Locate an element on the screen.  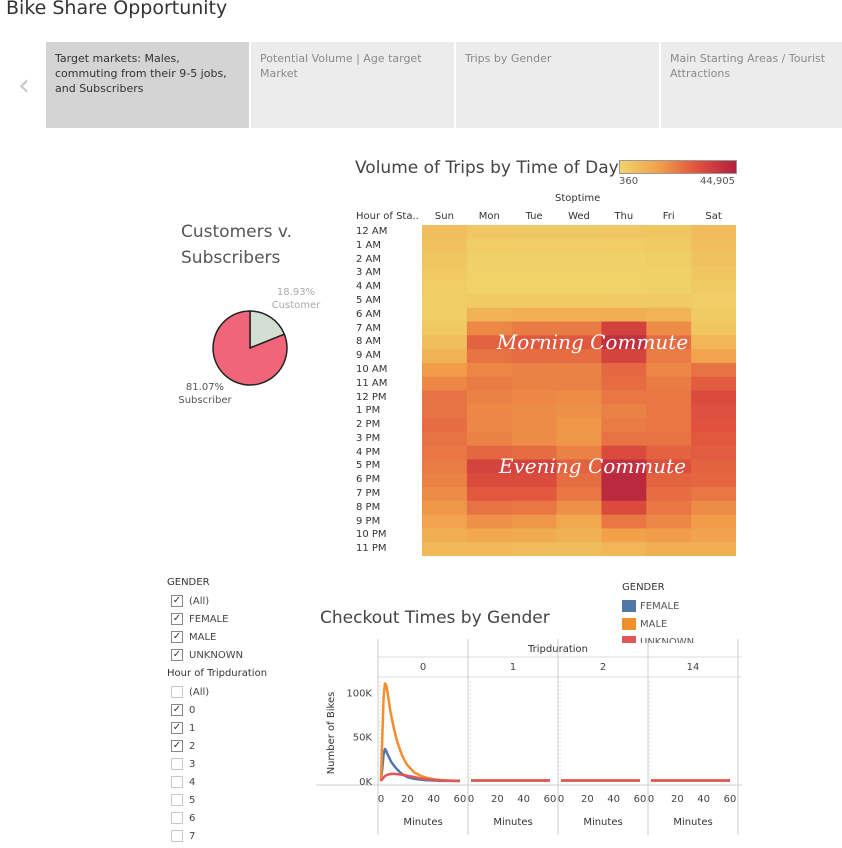
gender-filter-option: ✓ FEMALE is located at coordinates (207, 619).